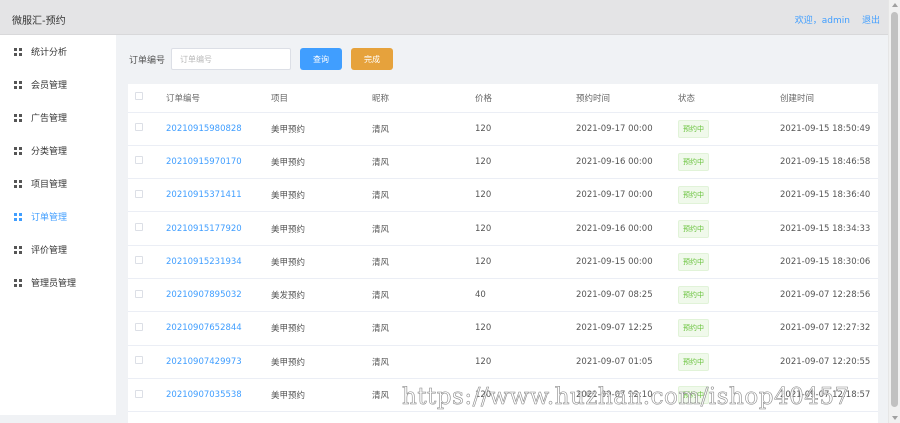  Describe the element at coordinates (231, 59) in the screenshot. I see `order-number-input` at that location.